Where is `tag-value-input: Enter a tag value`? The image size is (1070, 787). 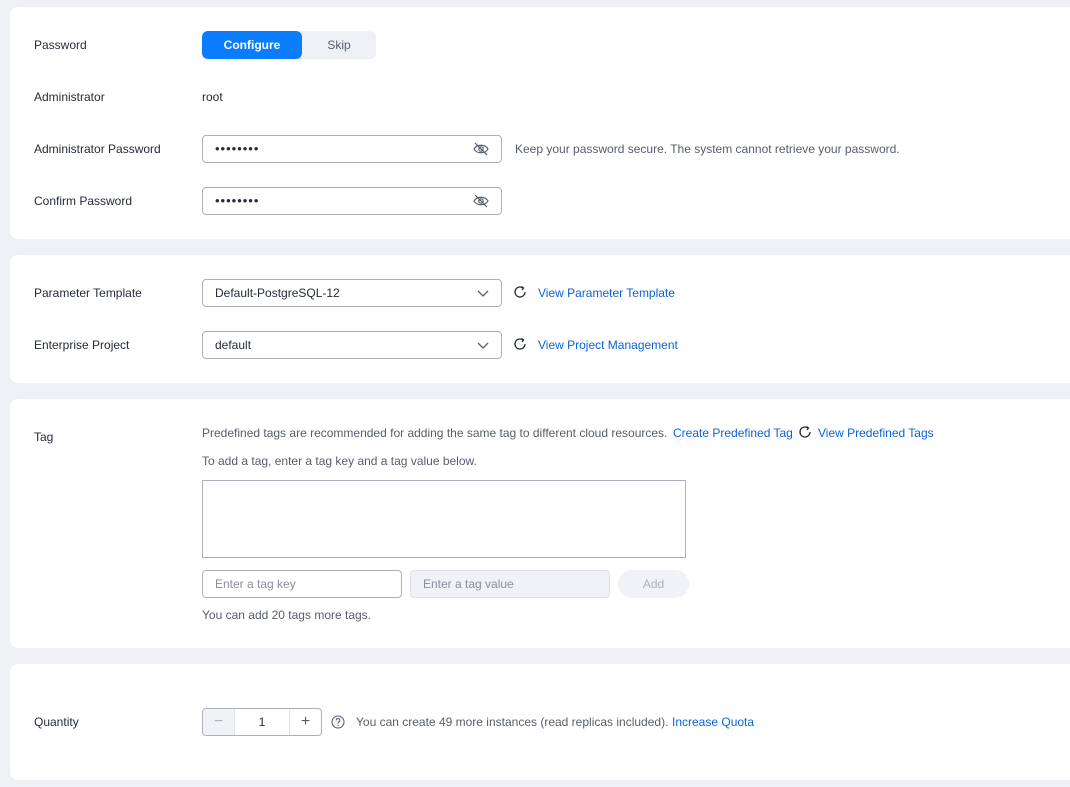
tag-value-input: Enter a tag value is located at coordinates (510, 584).